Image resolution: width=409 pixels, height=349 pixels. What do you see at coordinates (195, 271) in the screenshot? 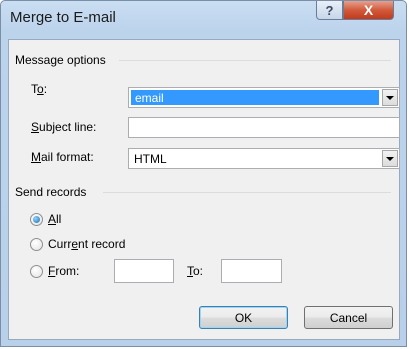
I see `to-record-label: To:` at bounding box center [195, 271].